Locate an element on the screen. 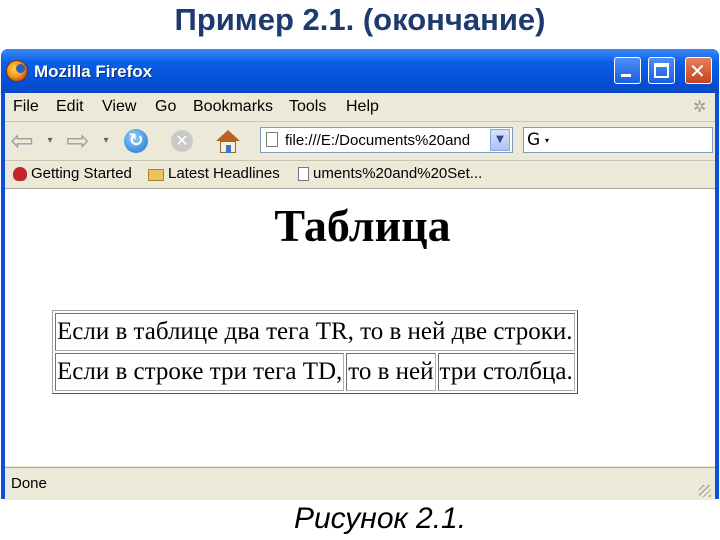 Image resolution: width=720 pixels, height=540 pixels. bookmark-latest-headlines: Latest Headlines is located at coordinates (214, 173).